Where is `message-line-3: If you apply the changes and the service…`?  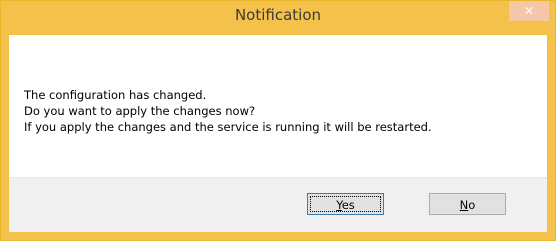
message-line-3: If you apply the changes and the service… is located at coordinates (228, 127).